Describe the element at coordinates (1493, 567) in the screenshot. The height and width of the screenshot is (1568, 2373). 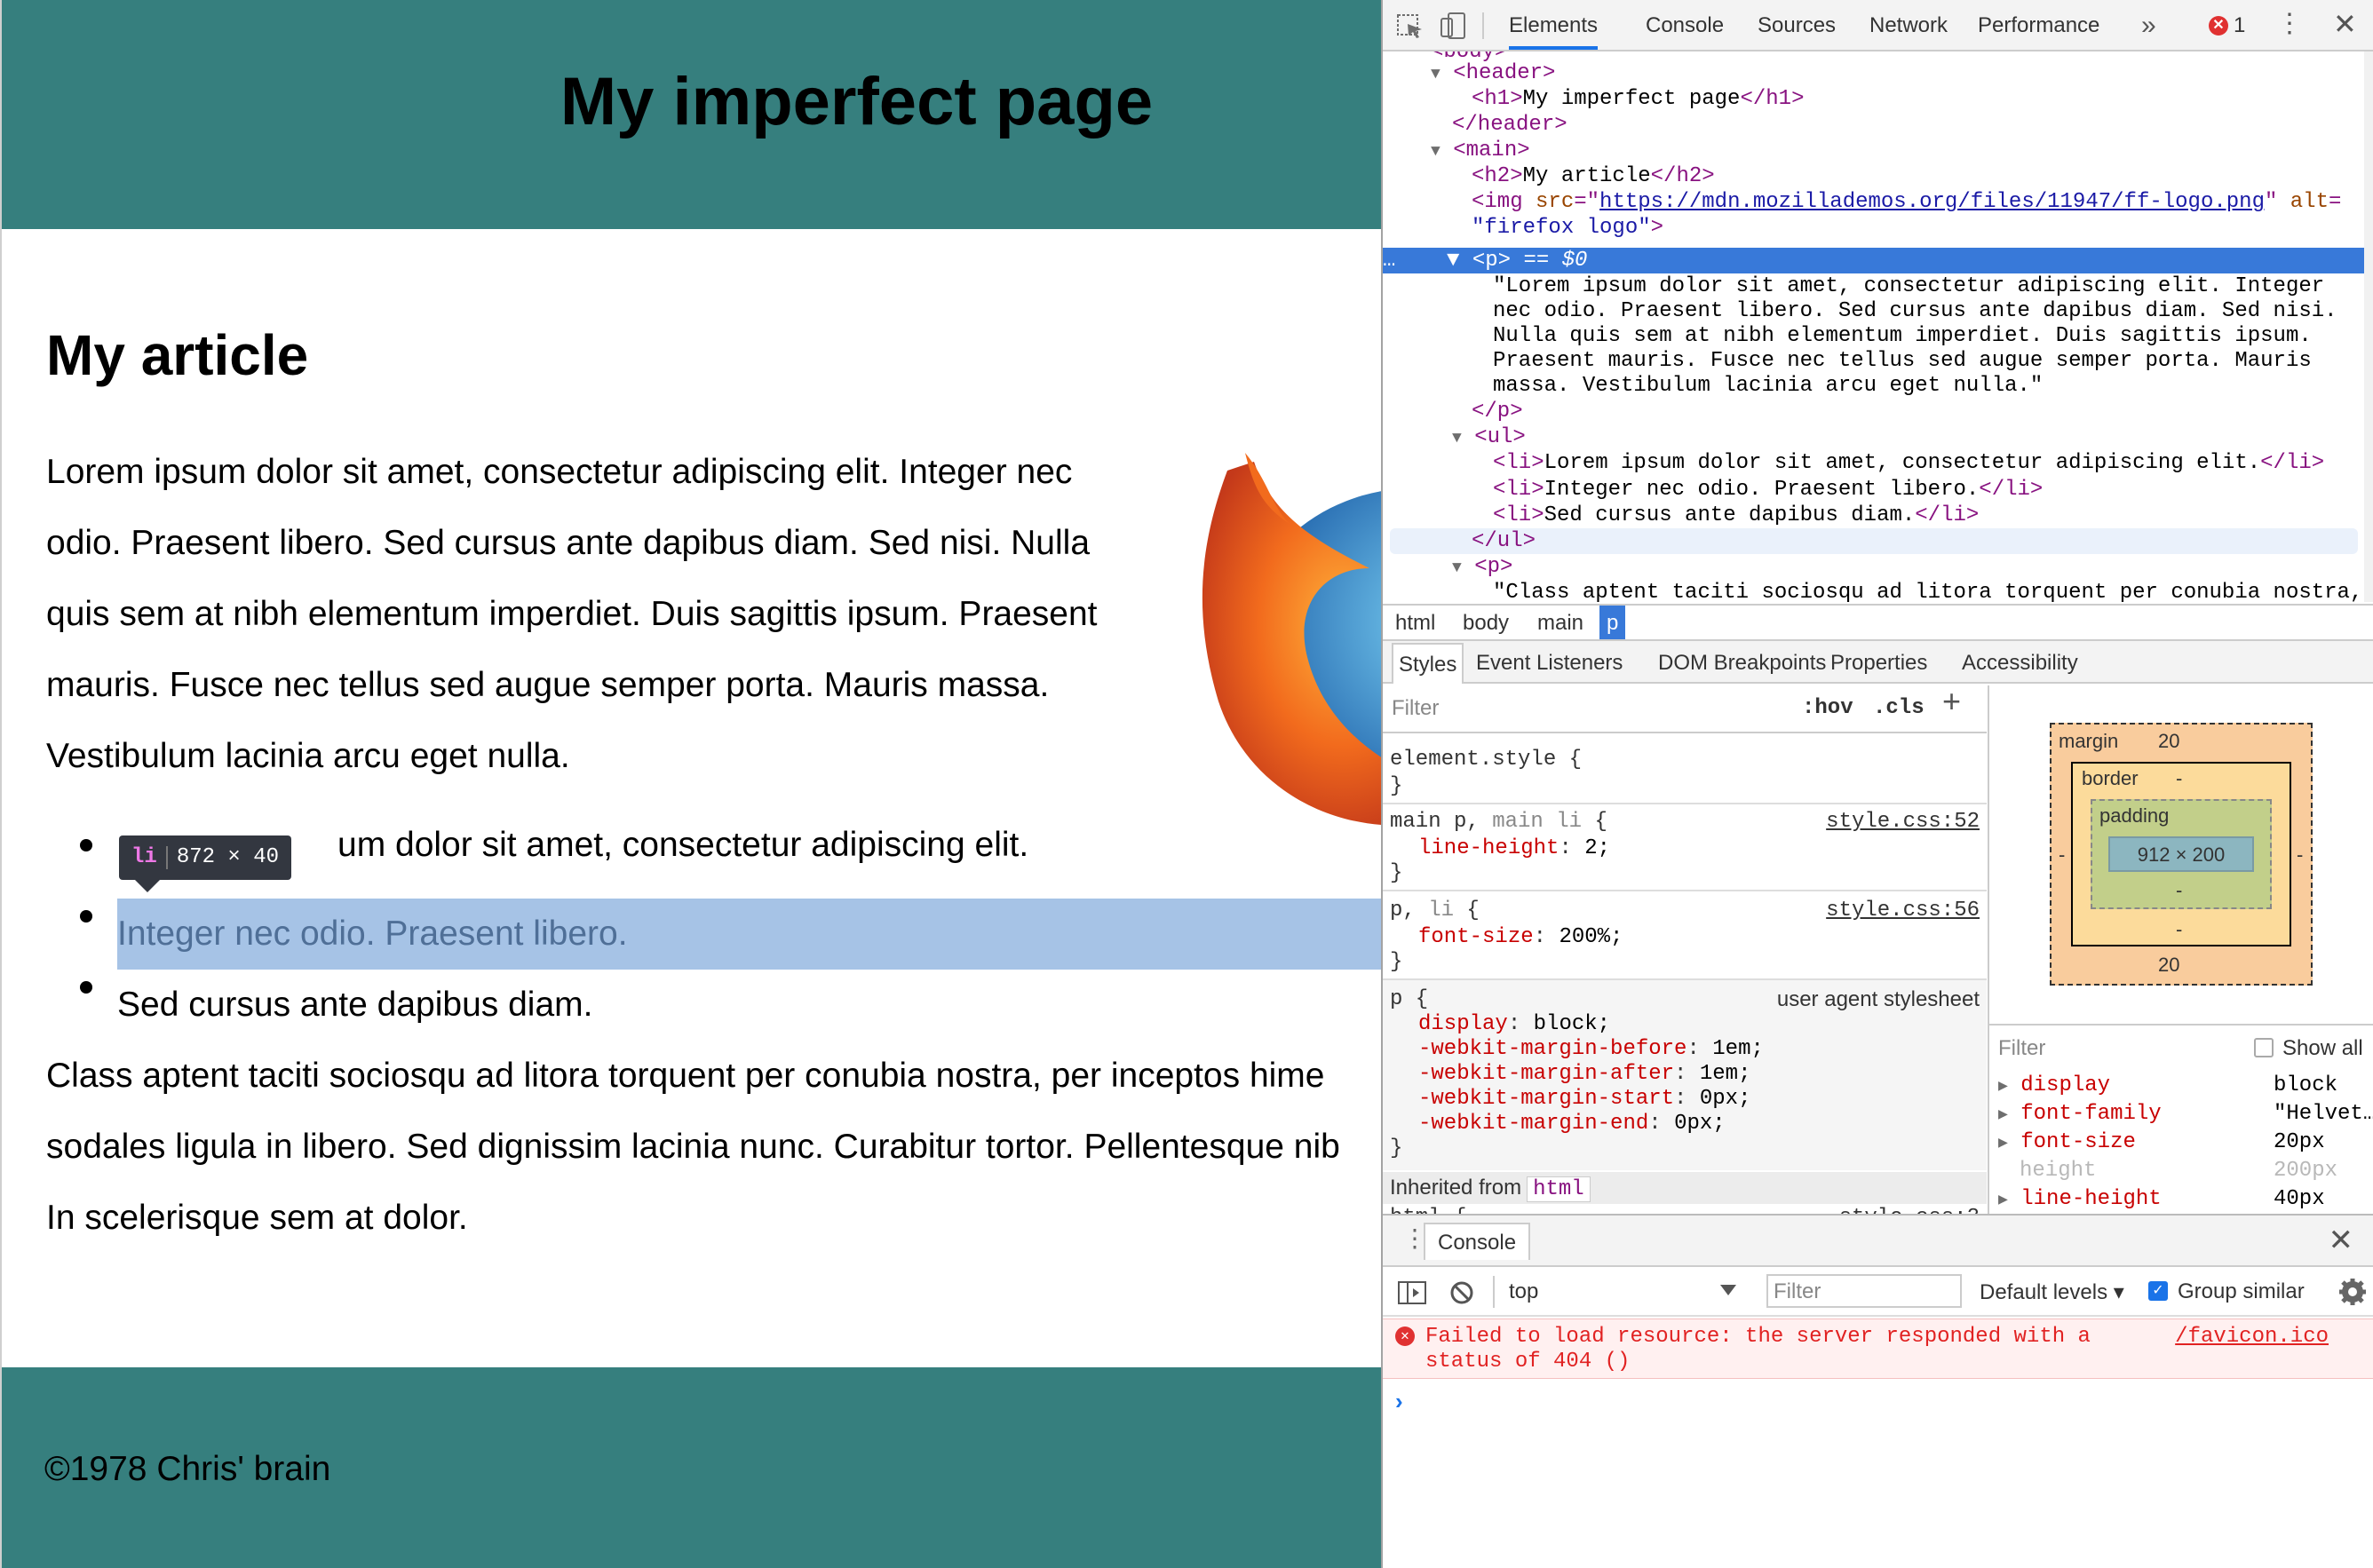
I see `dom-node-p2: <p>` at that location.